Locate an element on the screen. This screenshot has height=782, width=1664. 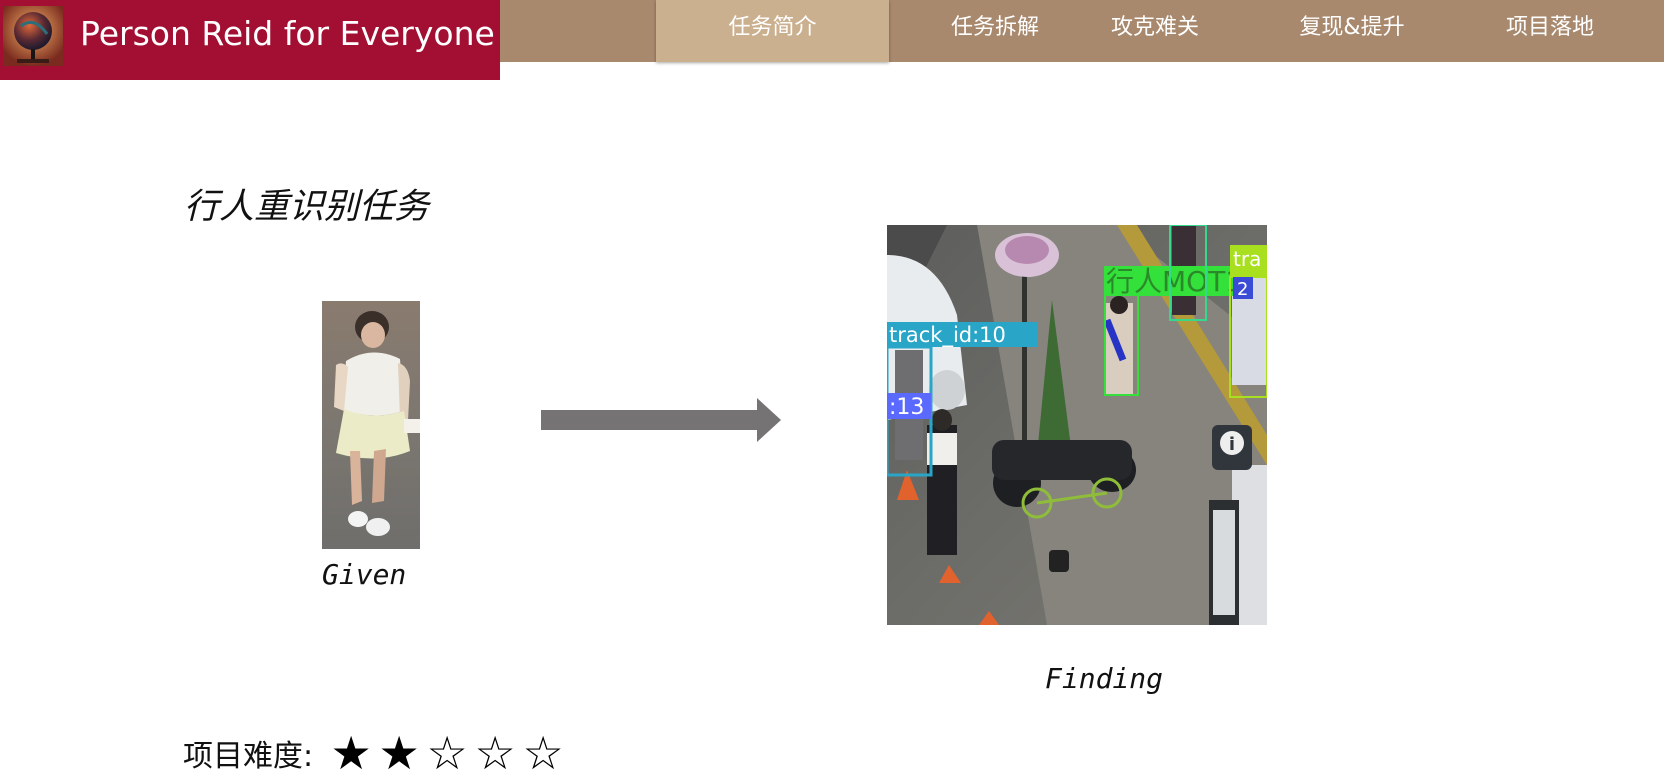
arrow-right-icon is located at coordinates (661, 420).